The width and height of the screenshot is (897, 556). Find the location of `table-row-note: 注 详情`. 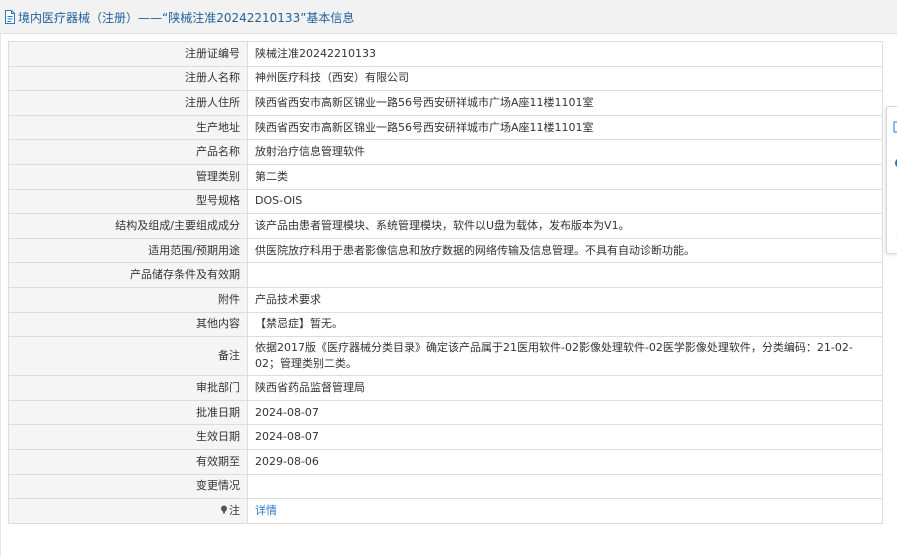

table-row-note: 注 详情 is located at coordinates (445, 511).